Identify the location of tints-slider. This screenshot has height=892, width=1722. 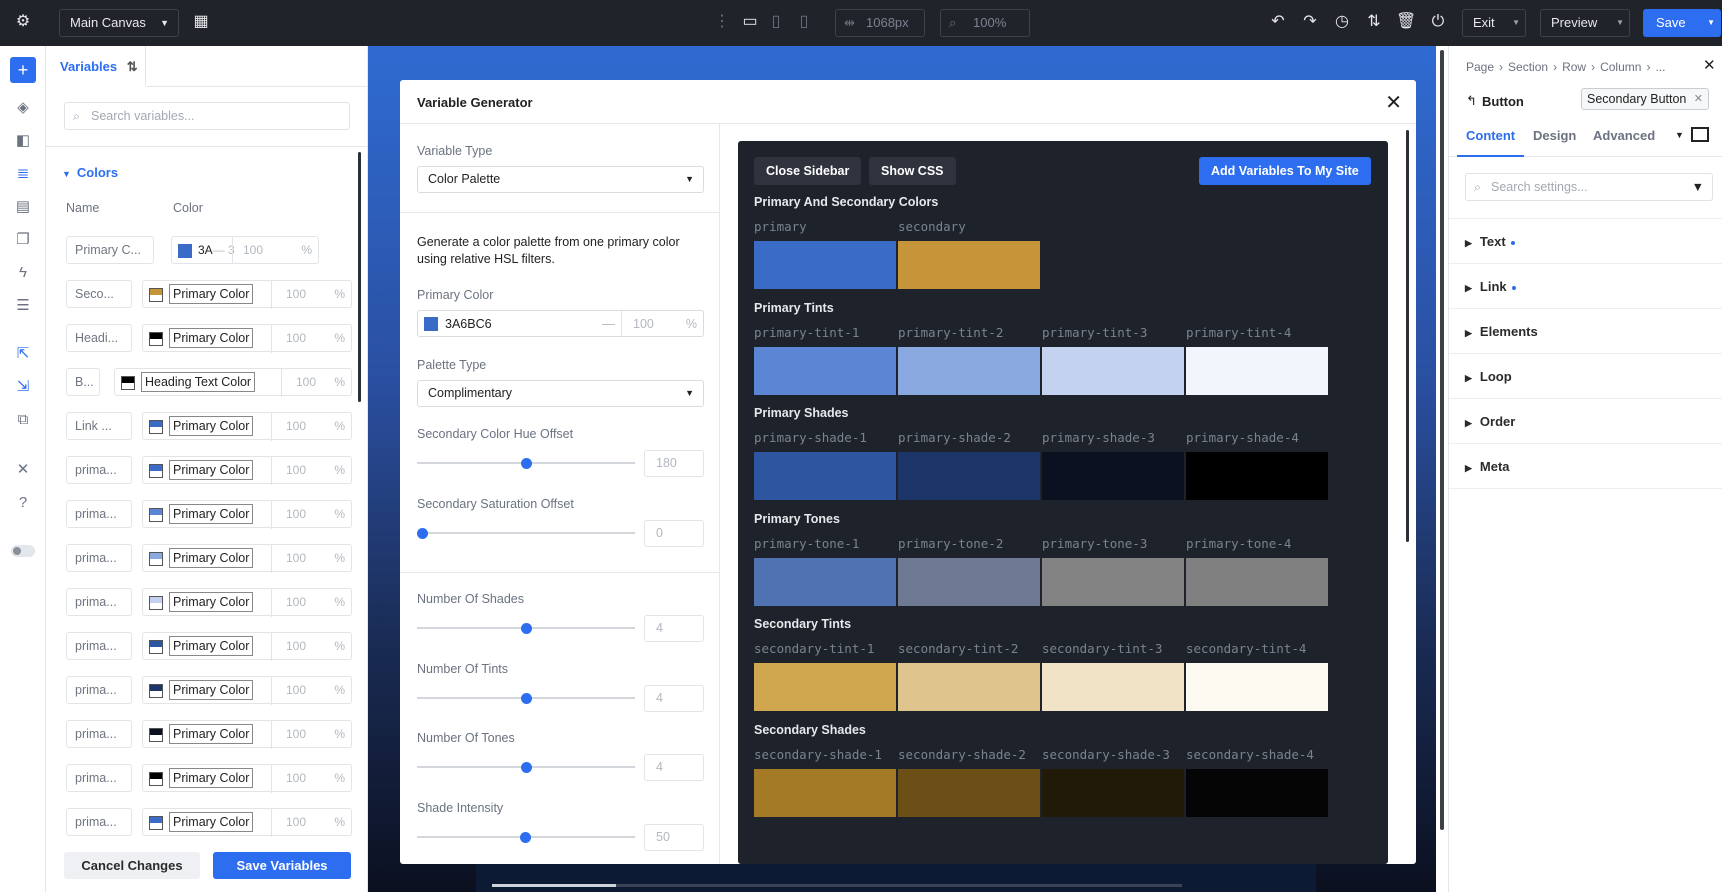
(526, 698).